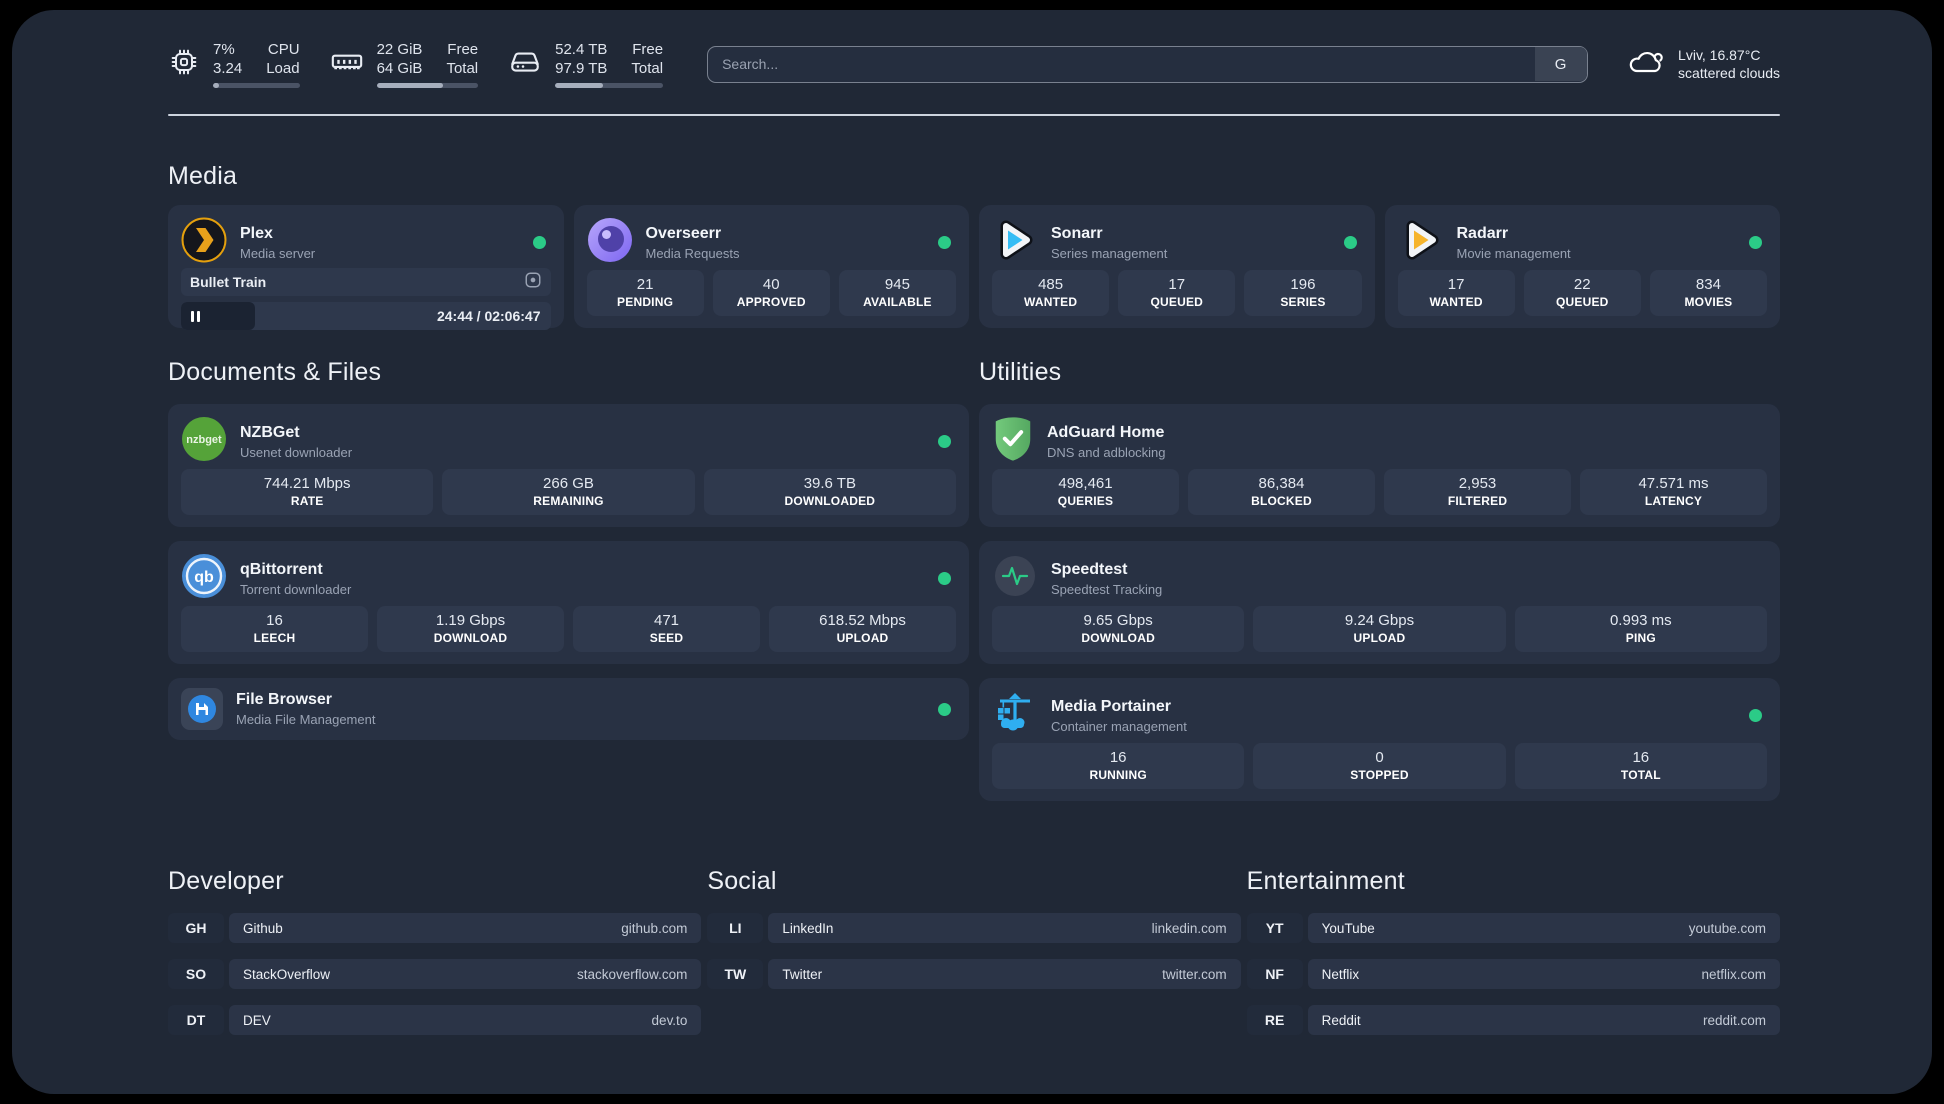 The height and width of the screenshot is (1104, 1944). What do you see at coordinates (1325, 881) in the screenshot?
I see `section-title-entertainment: Entertainment` at bounding box center [1325, 881].